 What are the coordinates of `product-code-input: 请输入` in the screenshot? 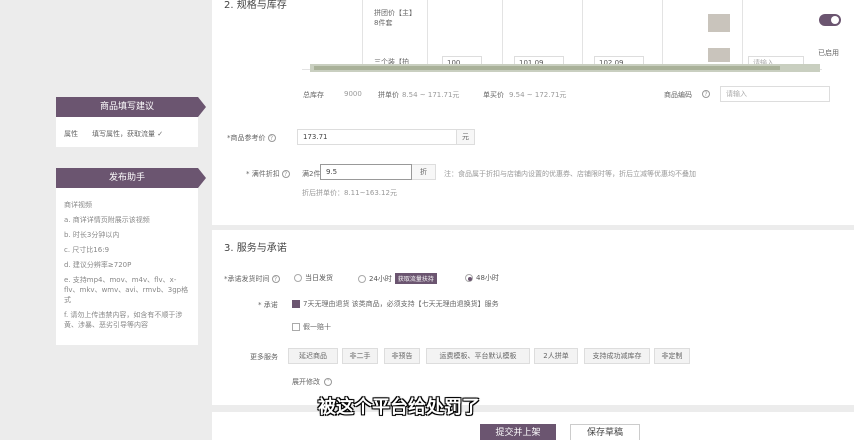 It's located at (775, 94).